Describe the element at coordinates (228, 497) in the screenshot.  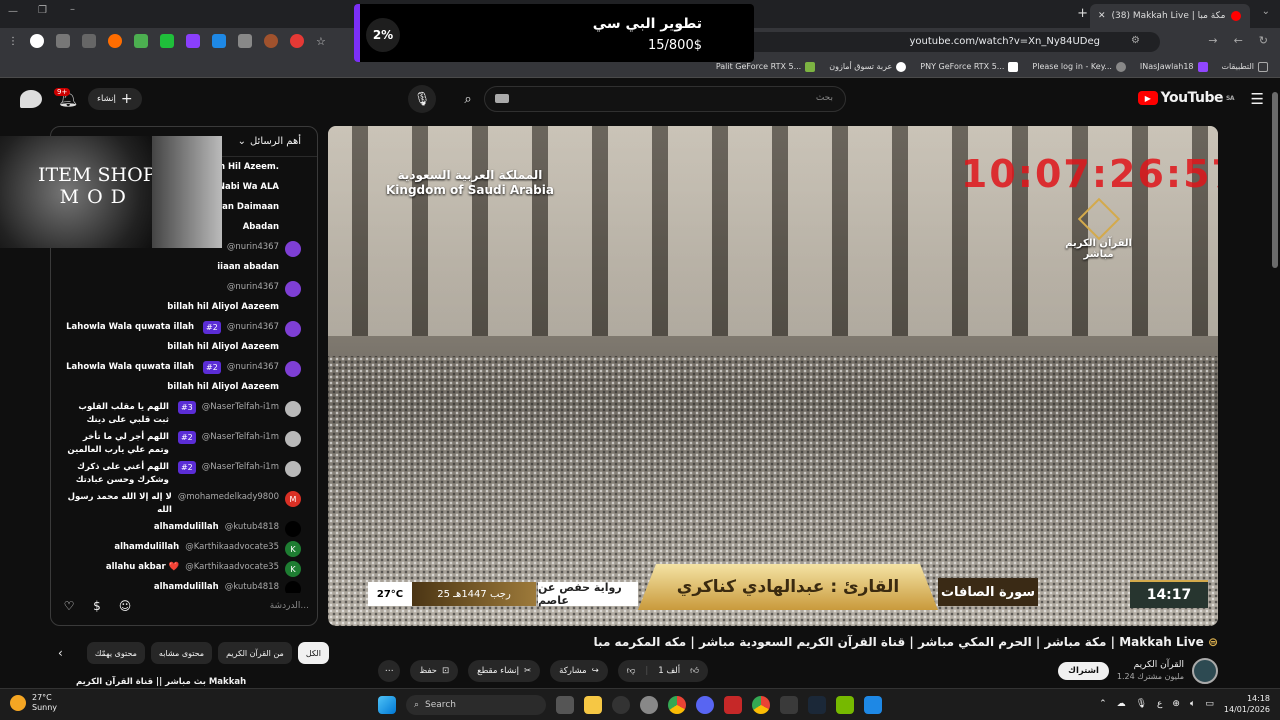
I see `chat-author: @mohamedelkady9800` at that location.